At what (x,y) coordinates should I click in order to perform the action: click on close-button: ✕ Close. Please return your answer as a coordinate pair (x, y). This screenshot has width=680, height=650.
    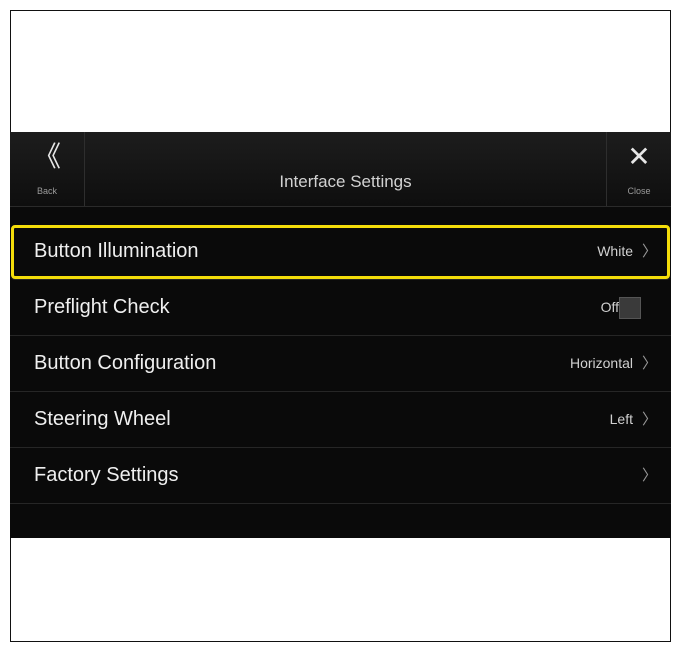
    Looking at the image, I should click on (638, 169).